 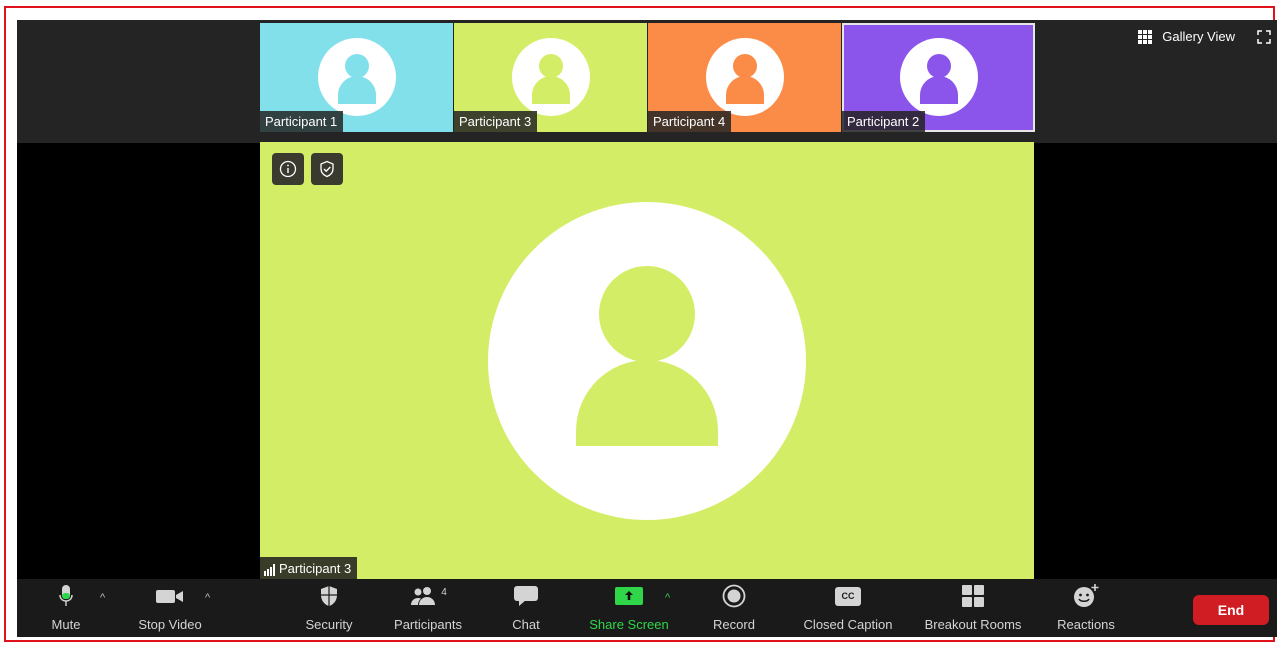 I want to click on grid-icon, so click(x=1145, y=36).